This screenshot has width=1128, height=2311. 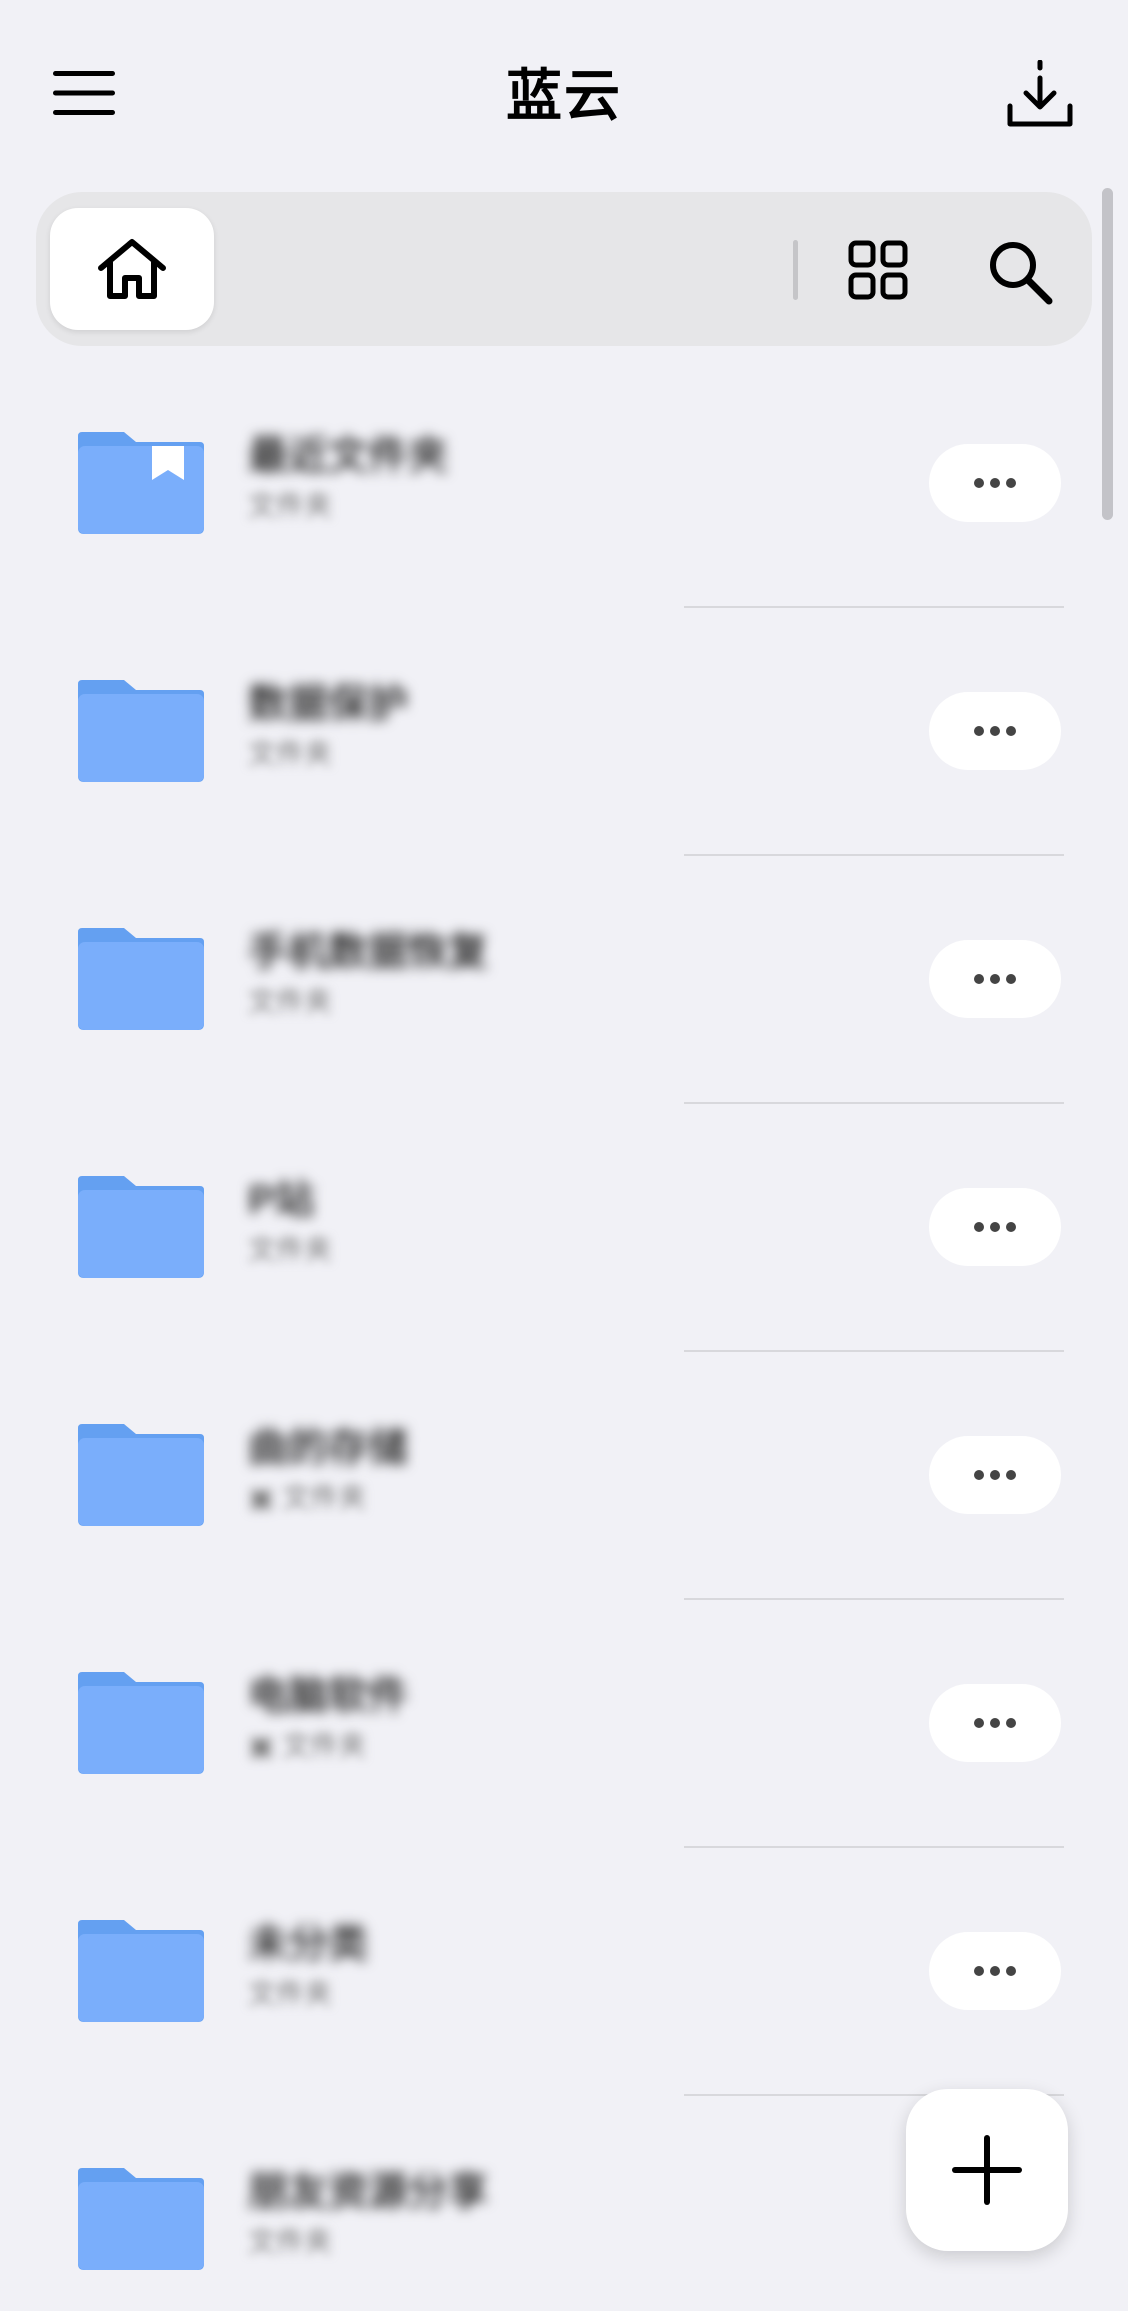 I want to click on grid-view-button, so click(x=878, y=270).